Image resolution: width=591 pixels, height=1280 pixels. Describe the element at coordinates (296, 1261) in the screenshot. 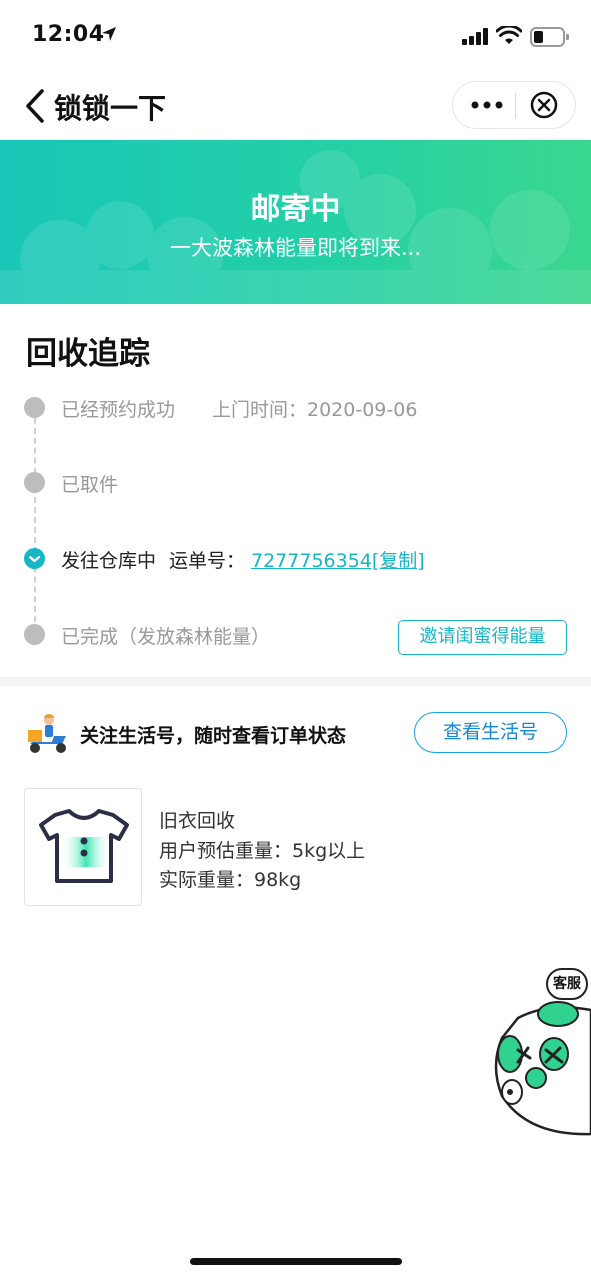

I see `home-indicator` at that location.